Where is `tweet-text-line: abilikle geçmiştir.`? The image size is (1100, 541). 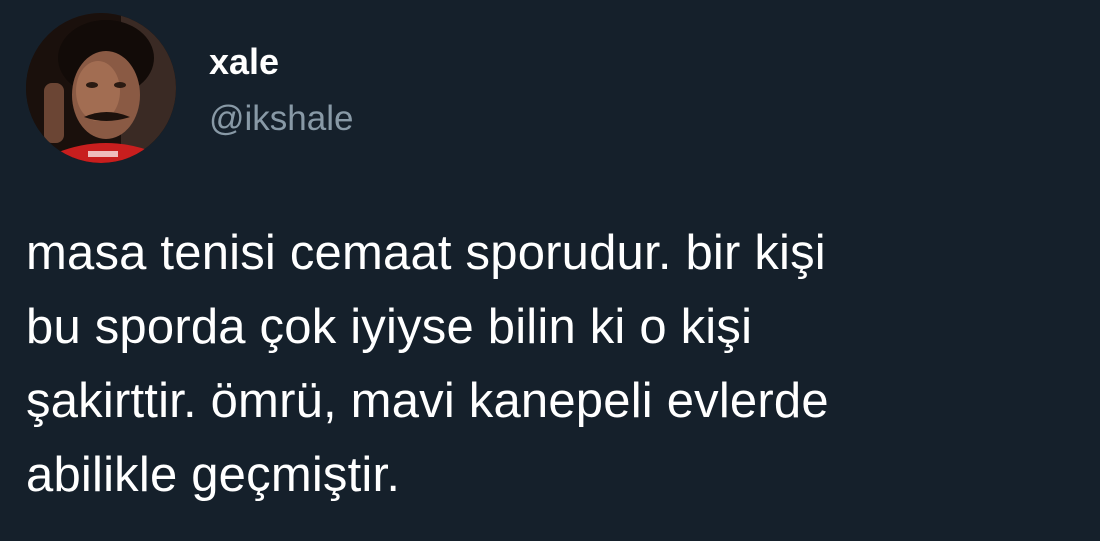
tweet-text-line: abilikle geçmiştir. is located at coordinates (213, 475).